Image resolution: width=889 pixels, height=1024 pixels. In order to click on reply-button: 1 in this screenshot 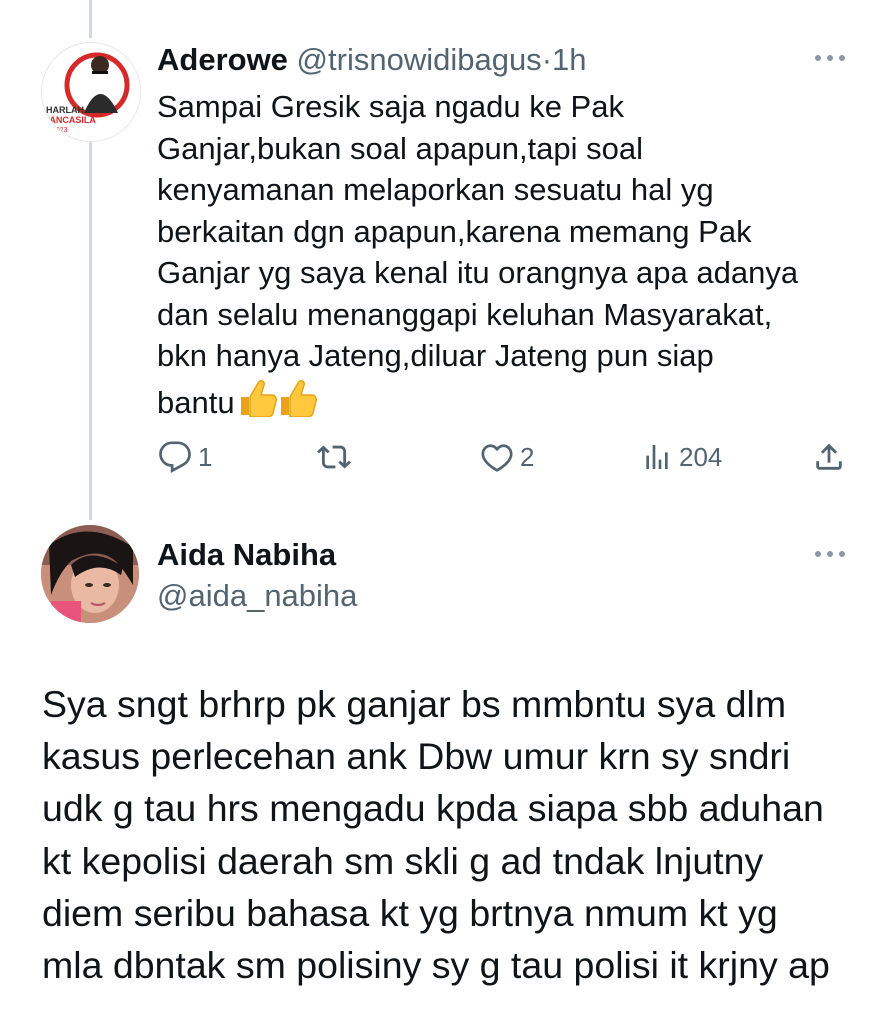, I will do `click(185, 457)`.